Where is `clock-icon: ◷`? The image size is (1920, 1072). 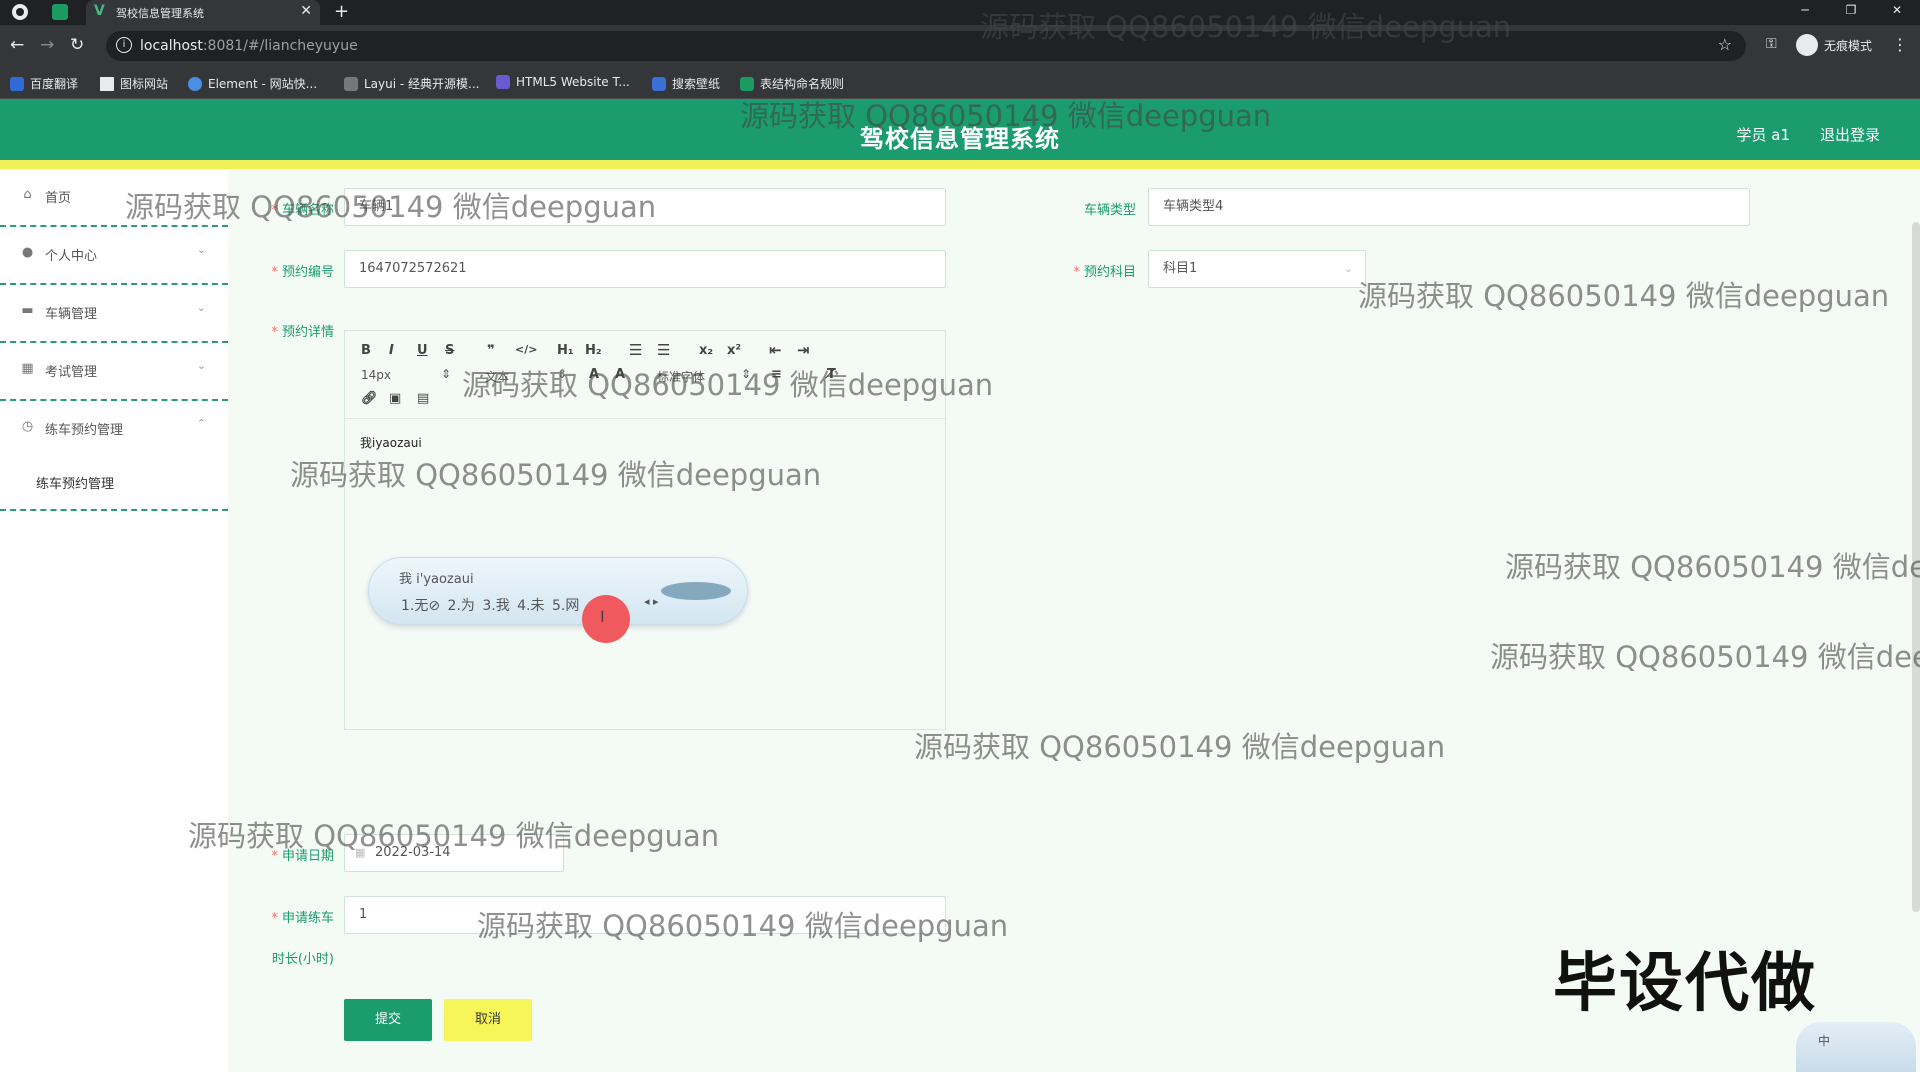
clock-icon: ◷ is located at coordinates (27, 426).